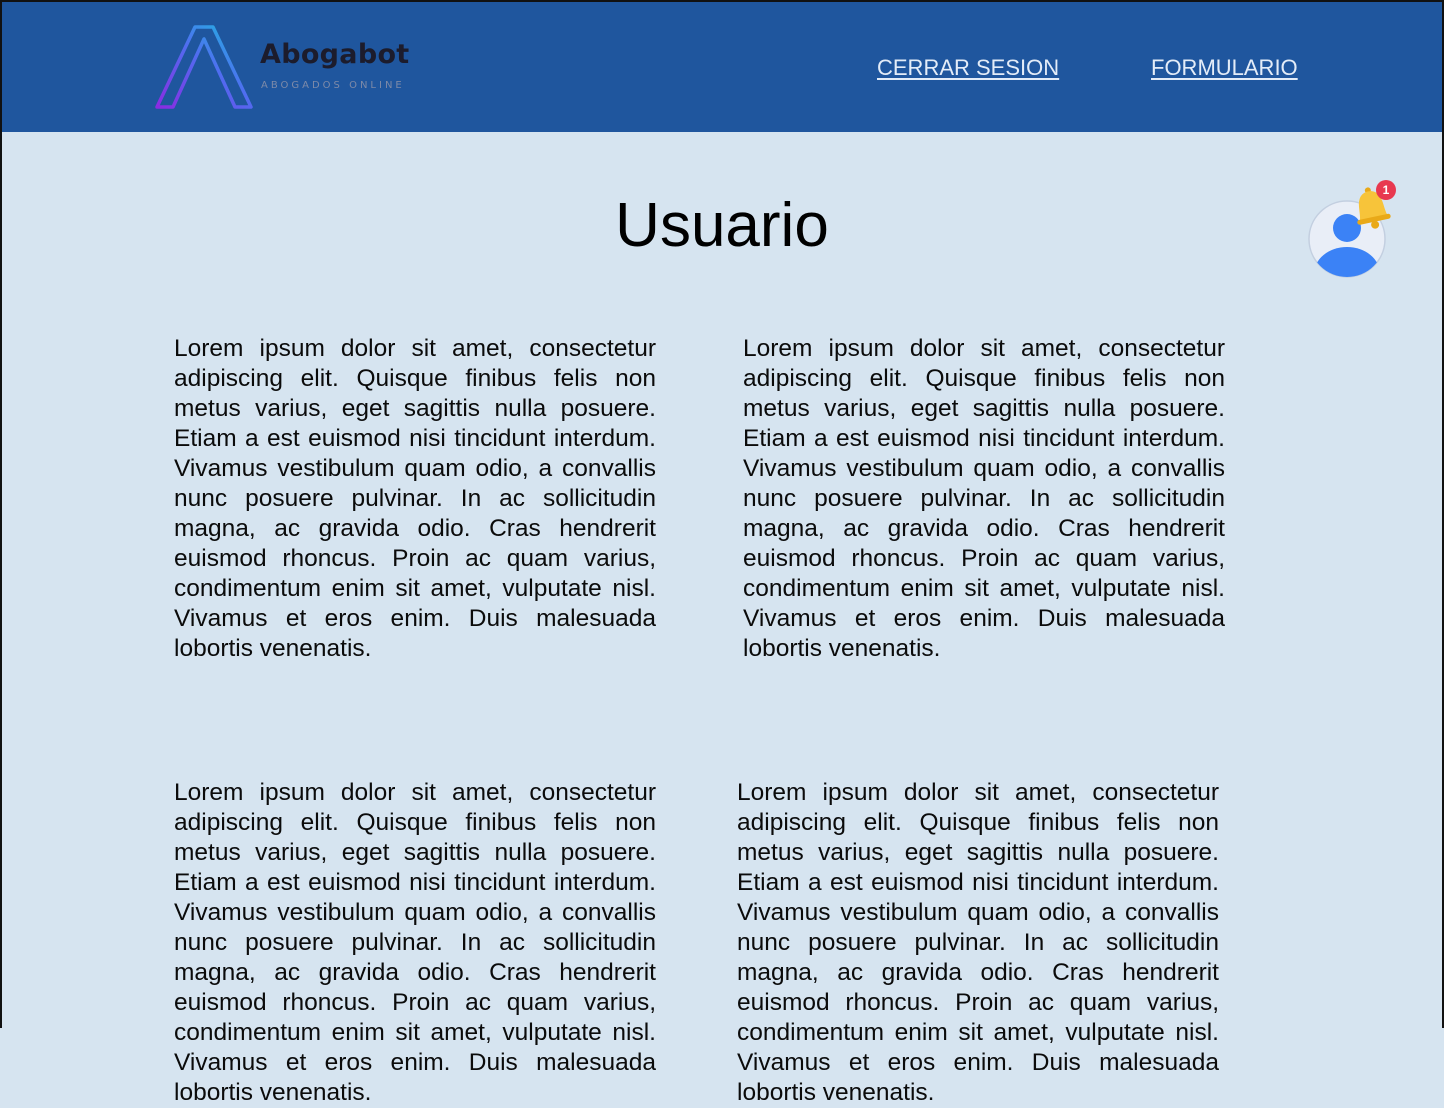 This screenshot has width=1444, height=1108. What do you see at coordinates (1374, 206) in the screenshot?
I see `notification-button: 1` at bounding box center [1374, 206].